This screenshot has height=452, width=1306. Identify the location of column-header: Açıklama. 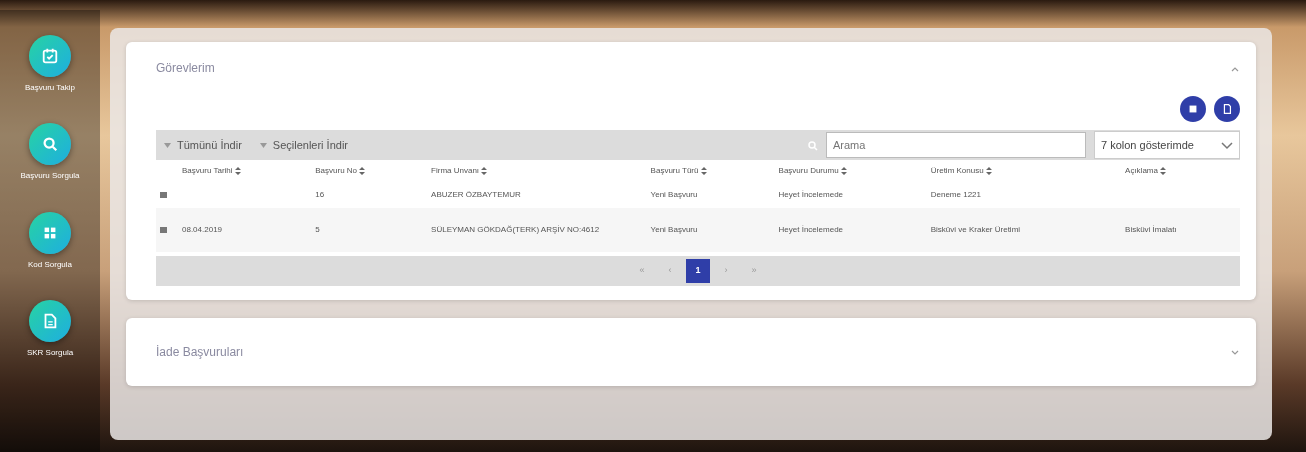
(1180, 171).